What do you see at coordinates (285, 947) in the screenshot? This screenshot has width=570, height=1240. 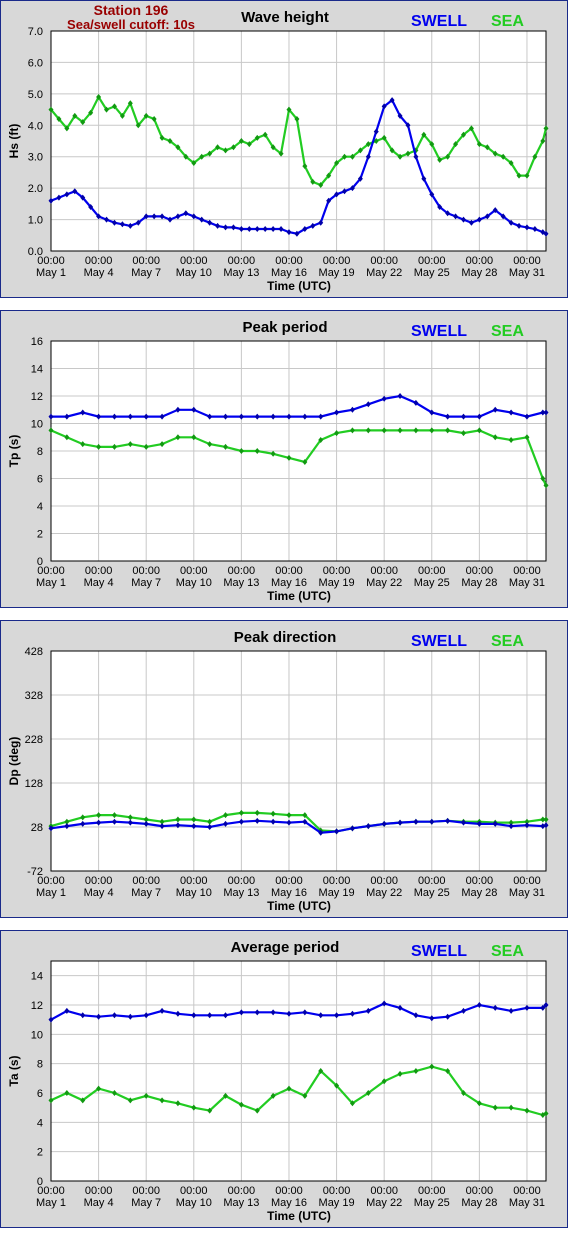 I see `chart-title: Average period` at bounding box center [285, 947].